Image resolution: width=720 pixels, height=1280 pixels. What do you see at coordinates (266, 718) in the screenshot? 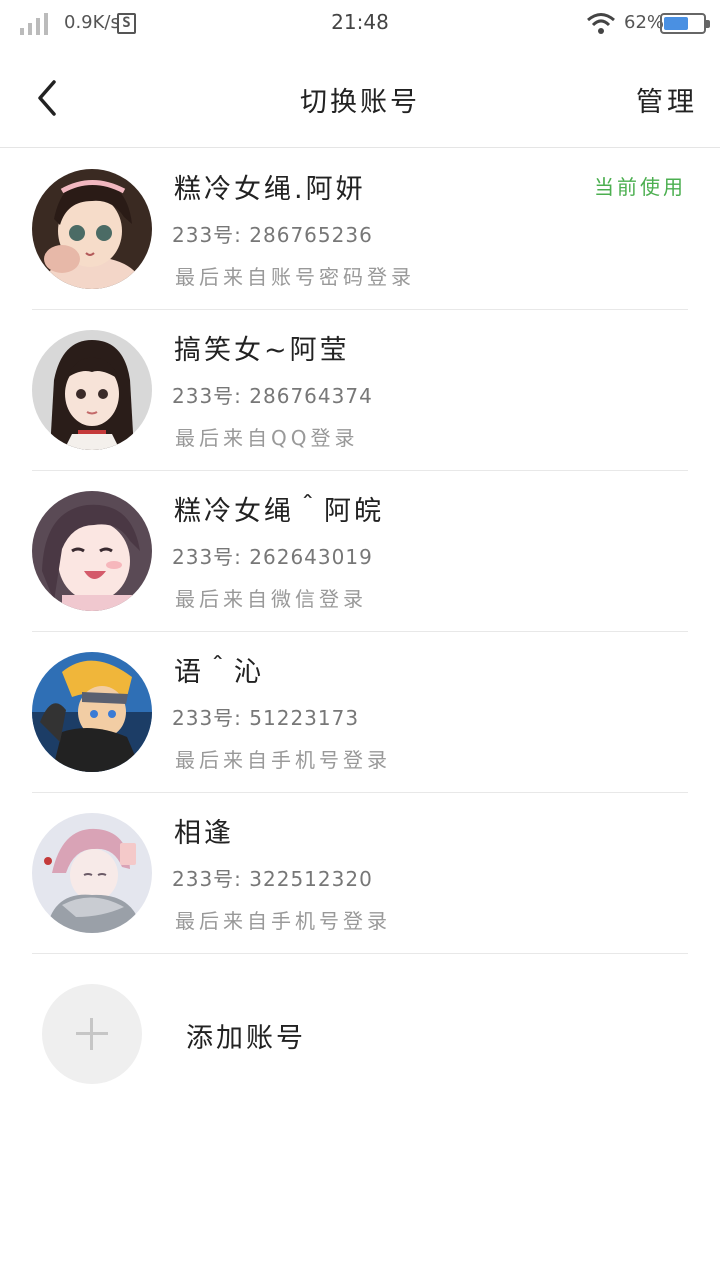
I see `account-id: 233号: 51223173` at bounding box center [266, 718].